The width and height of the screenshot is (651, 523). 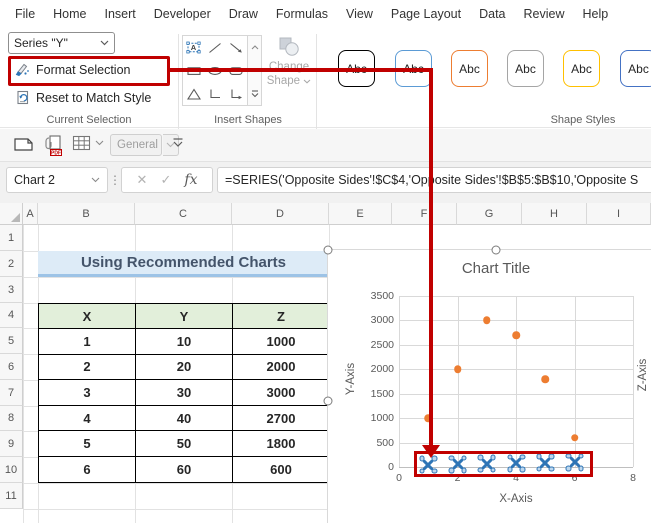 What do you see at coordinates (11, 418) in the screenshot?
I see `row-header-8: 8` at bounding box center [11, 418].